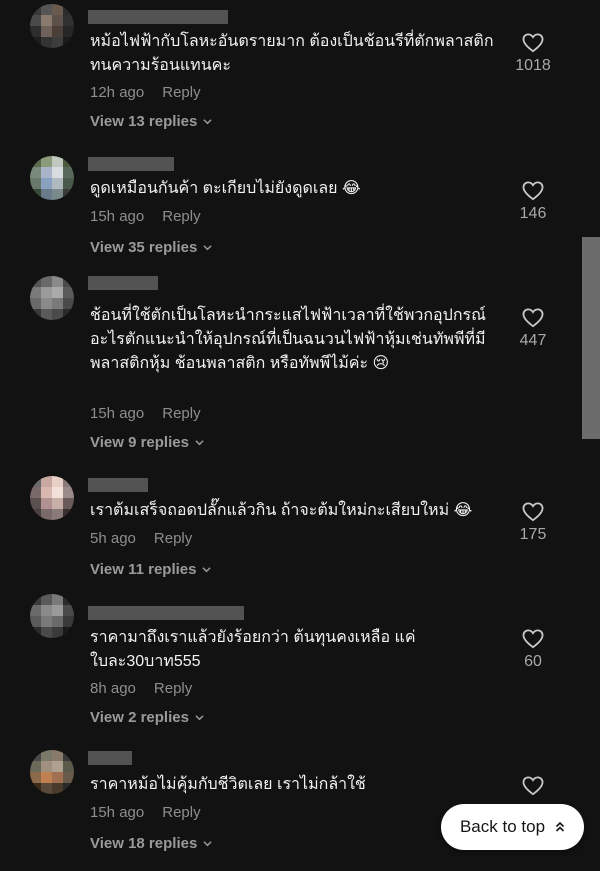 This screenshot has width=600, height=871. Describe the element at coordinates (533, 54) in the screenshot. I see `like-button: 1018` at that location.